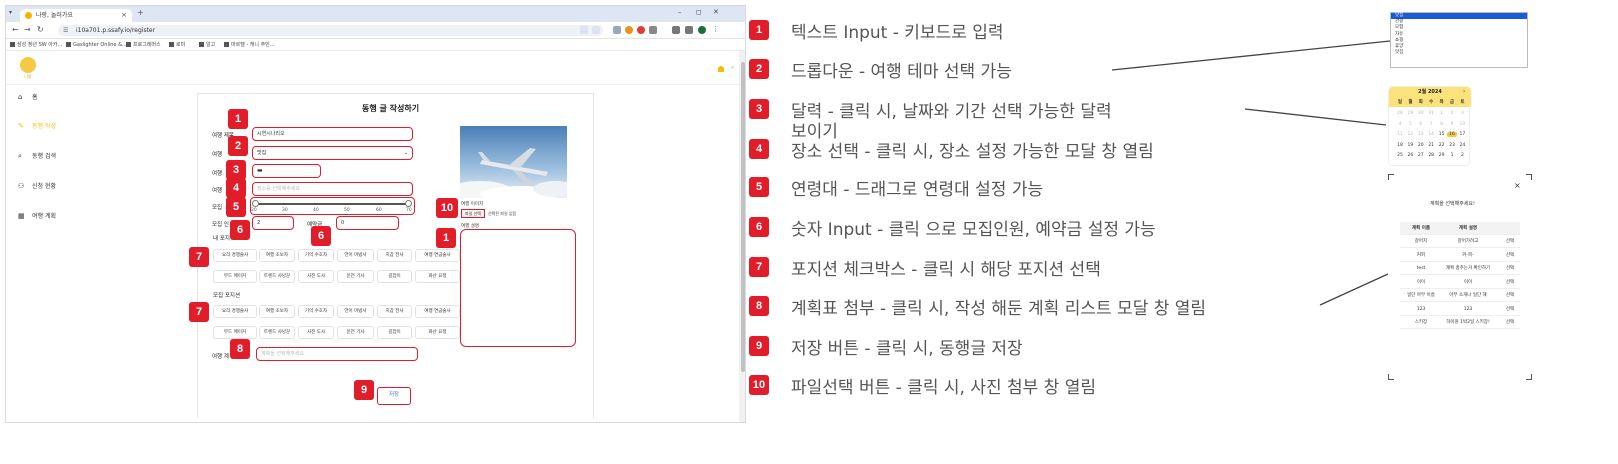 This screenshot has height=464, width=1618. Describe the element at coordinates (1468, 241) in the screenshot. I see `table-cell: 갈어가려고` at that location.